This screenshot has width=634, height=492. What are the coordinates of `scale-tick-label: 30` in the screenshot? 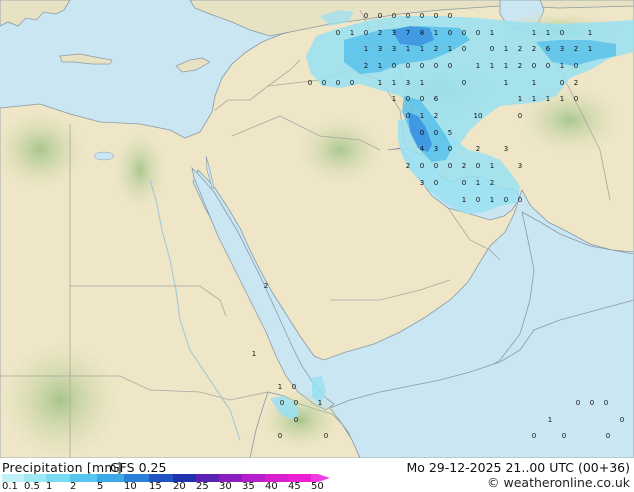 It's located at (225, 486).